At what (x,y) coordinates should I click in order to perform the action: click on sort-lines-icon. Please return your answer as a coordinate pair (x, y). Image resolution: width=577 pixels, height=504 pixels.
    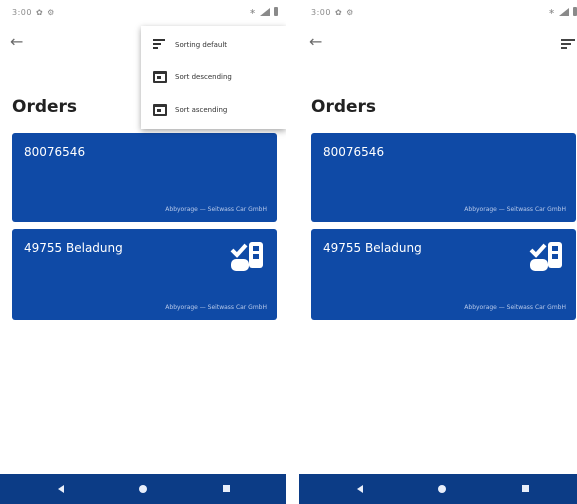
    Looking at the image, I should click on (160, 45).